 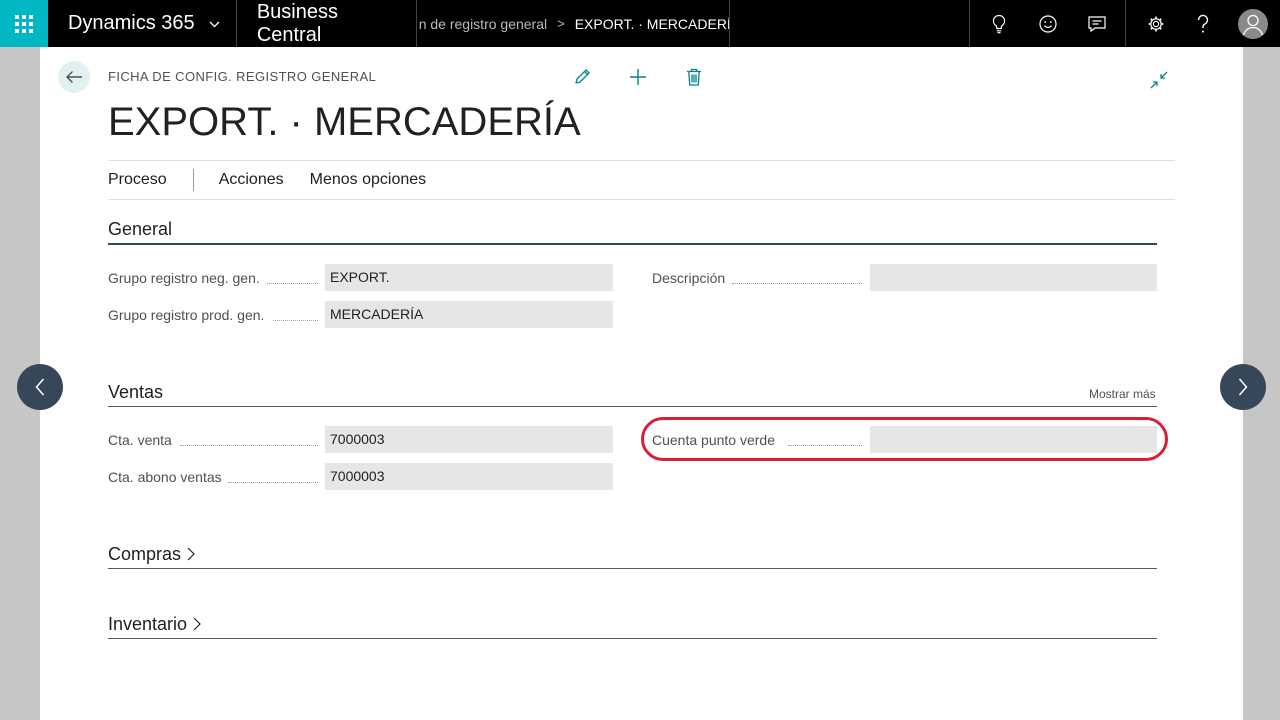 I want to click on page-actions, so click(x=638, y=77).